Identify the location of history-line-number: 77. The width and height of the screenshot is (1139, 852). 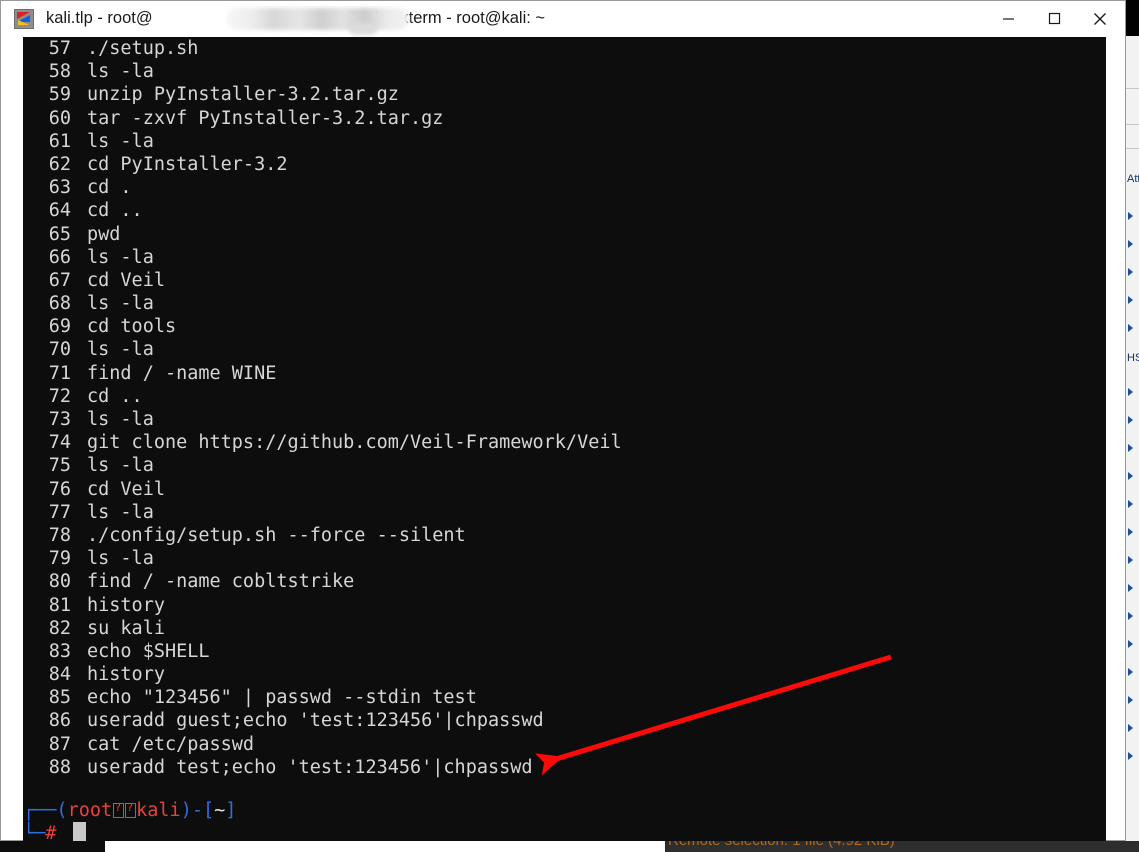
(59, 512).